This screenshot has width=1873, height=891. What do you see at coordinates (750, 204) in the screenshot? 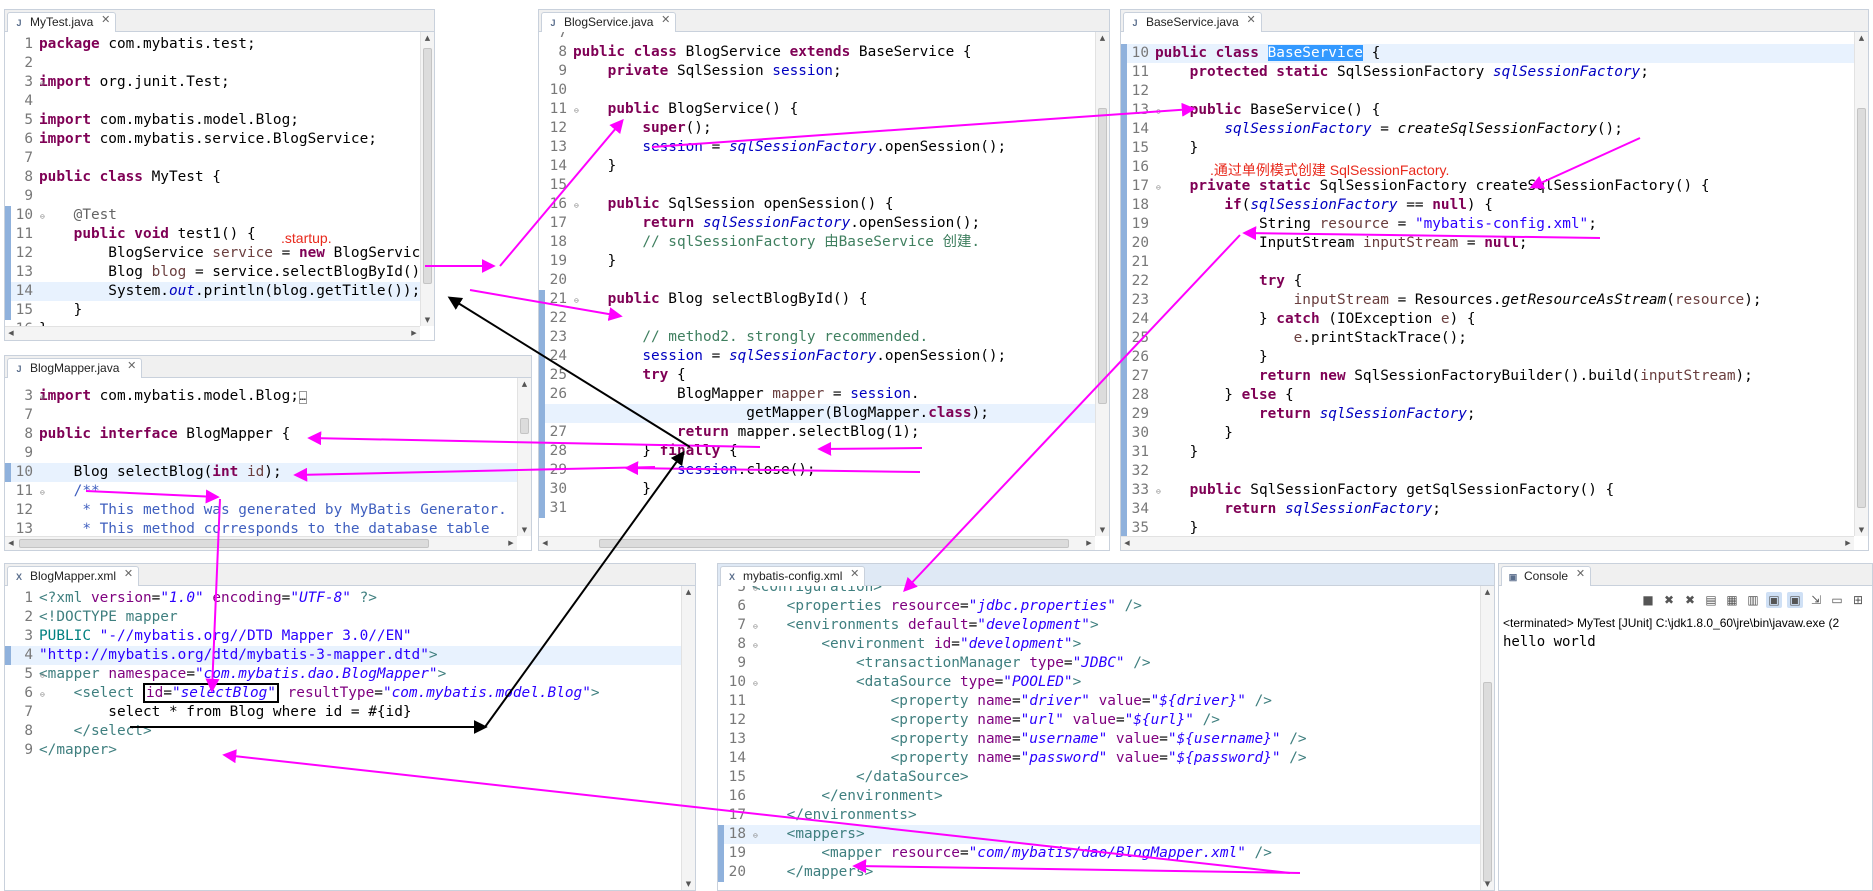
I see `code-text: public SqlSession openSession() {` at bounding box center [750, 204].